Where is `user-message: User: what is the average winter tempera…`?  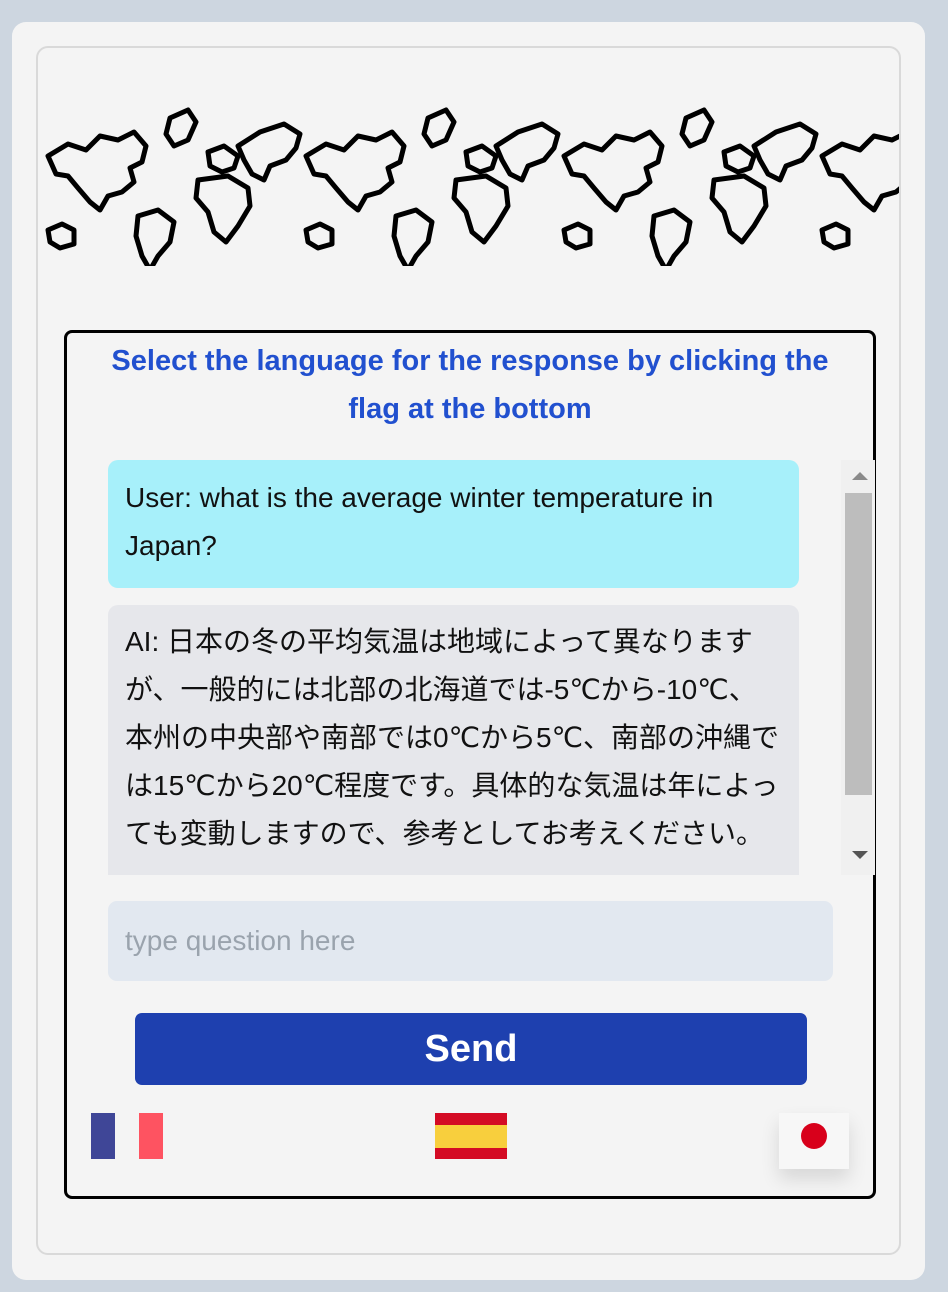 user-message: User: what is the average winter tempera… is located at coordinates (453, 524).